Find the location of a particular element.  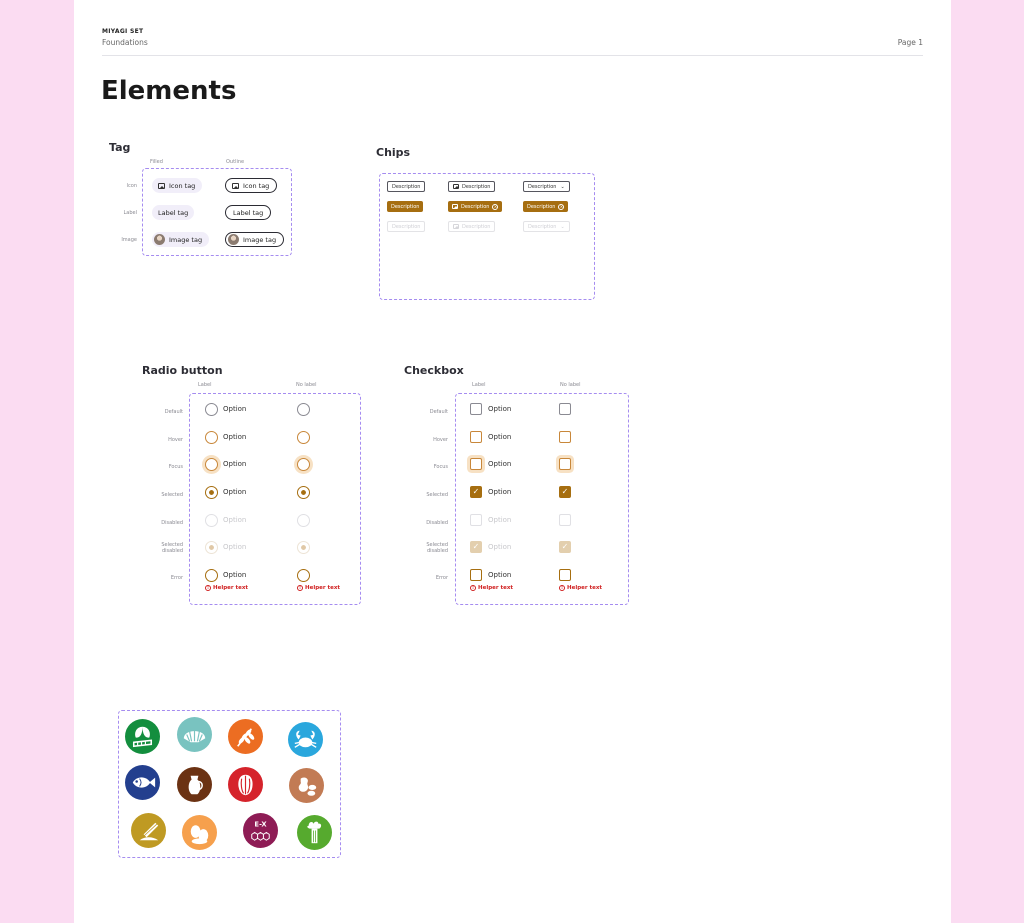

header-divider is located at coordinates (512, 55).